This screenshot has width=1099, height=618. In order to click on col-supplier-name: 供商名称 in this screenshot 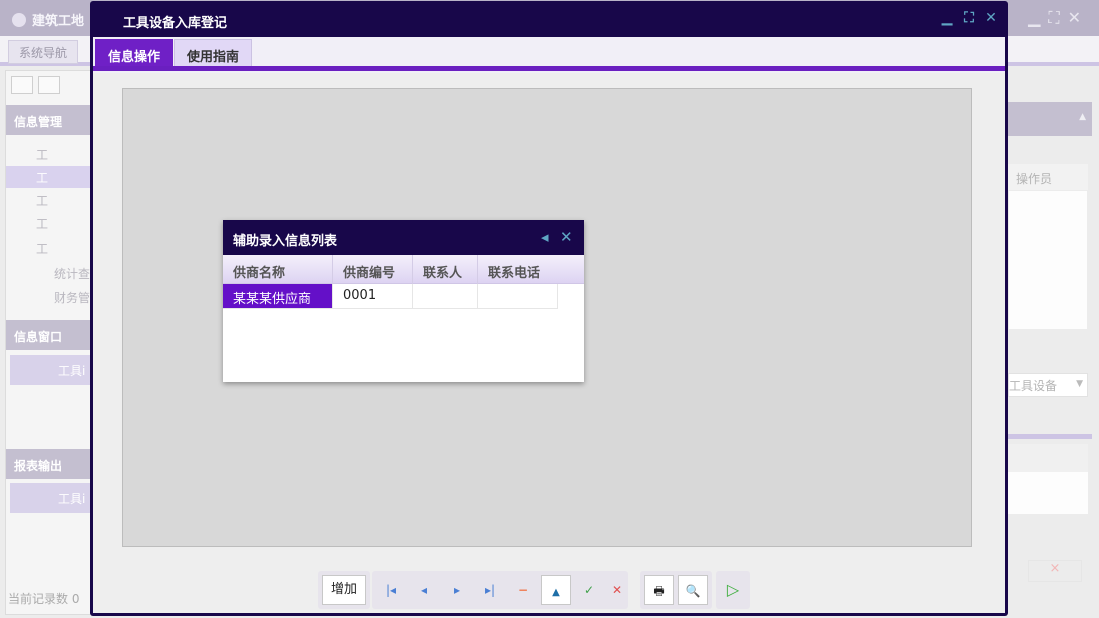, I will do `click(278, 269)`.